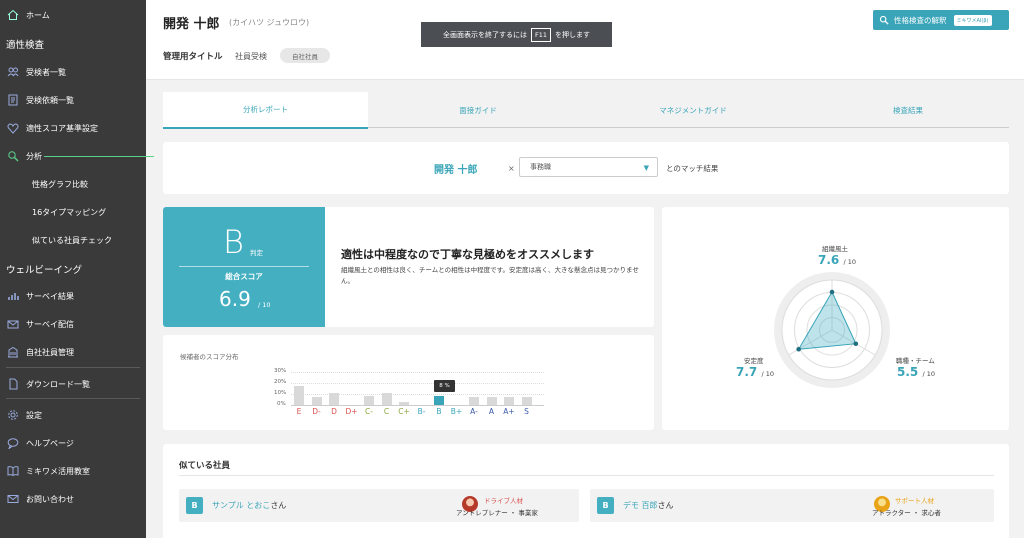  I want to click on envelope-icon, so click(13, 499).